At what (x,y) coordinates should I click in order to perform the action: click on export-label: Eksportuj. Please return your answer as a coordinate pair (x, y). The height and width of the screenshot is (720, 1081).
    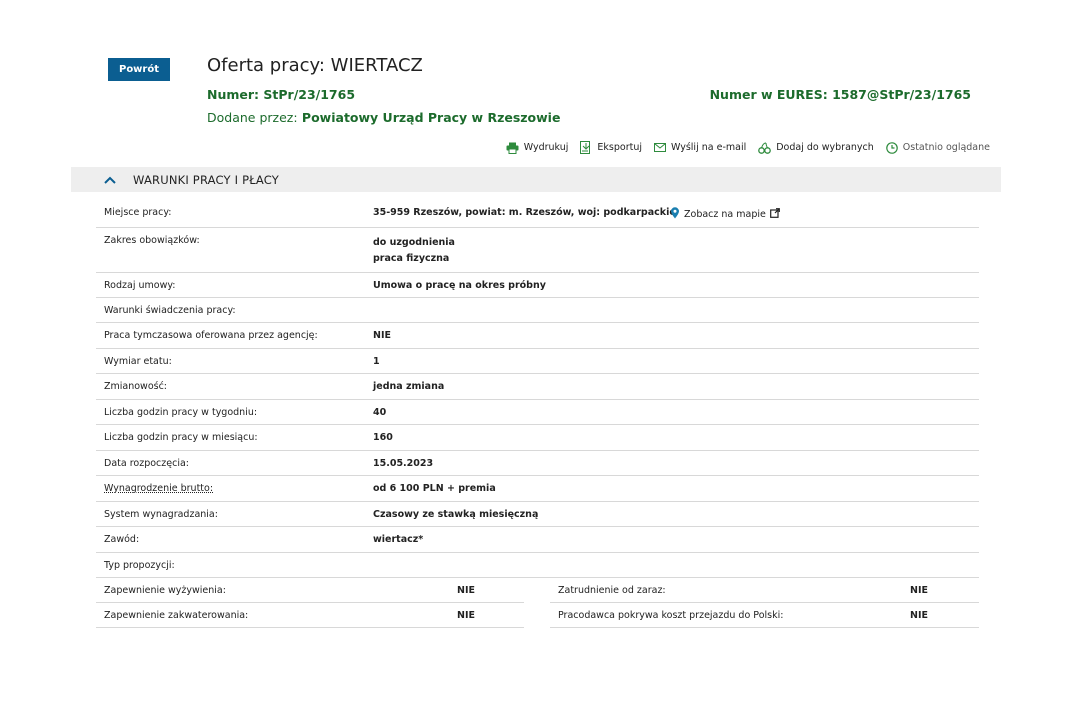
    Looking at the image, I should click on (619, 147).